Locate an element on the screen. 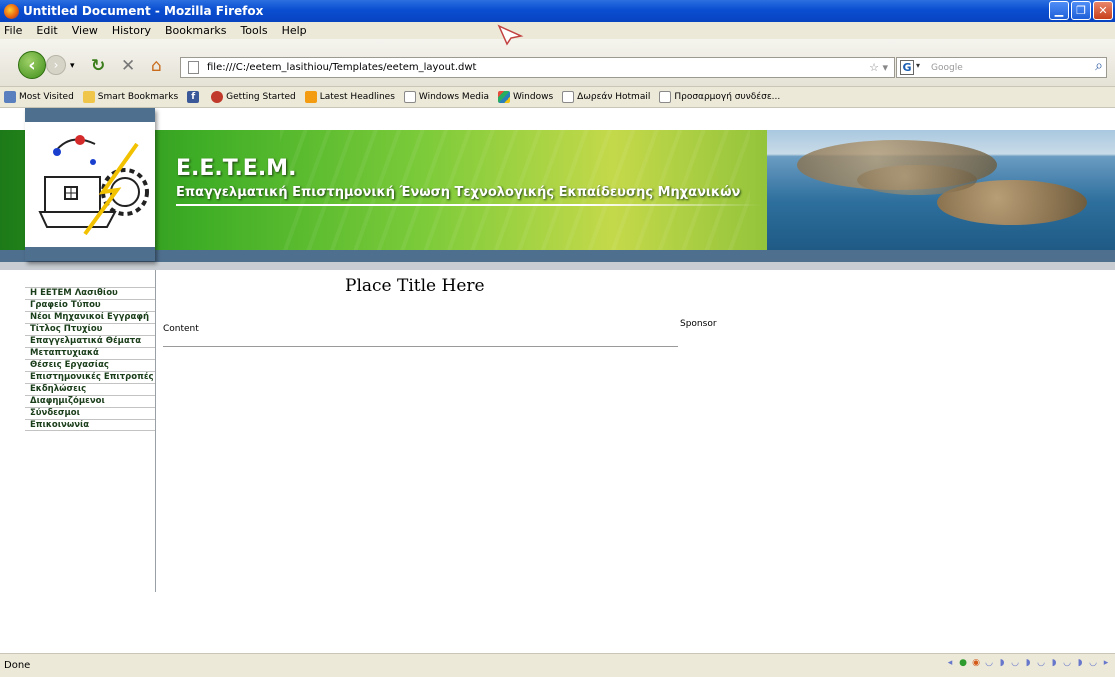  close-button: ✕ is located at coordinates (1103, 10).